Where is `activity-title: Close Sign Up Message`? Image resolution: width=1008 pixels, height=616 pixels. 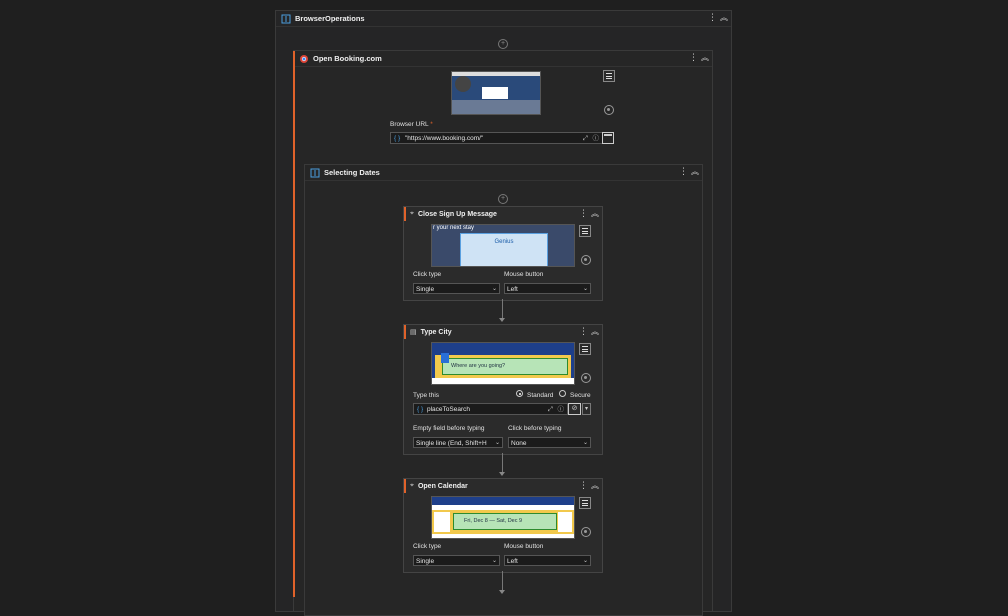 activity-title: Close Sign Up Message is located at coordinates (457, 214).